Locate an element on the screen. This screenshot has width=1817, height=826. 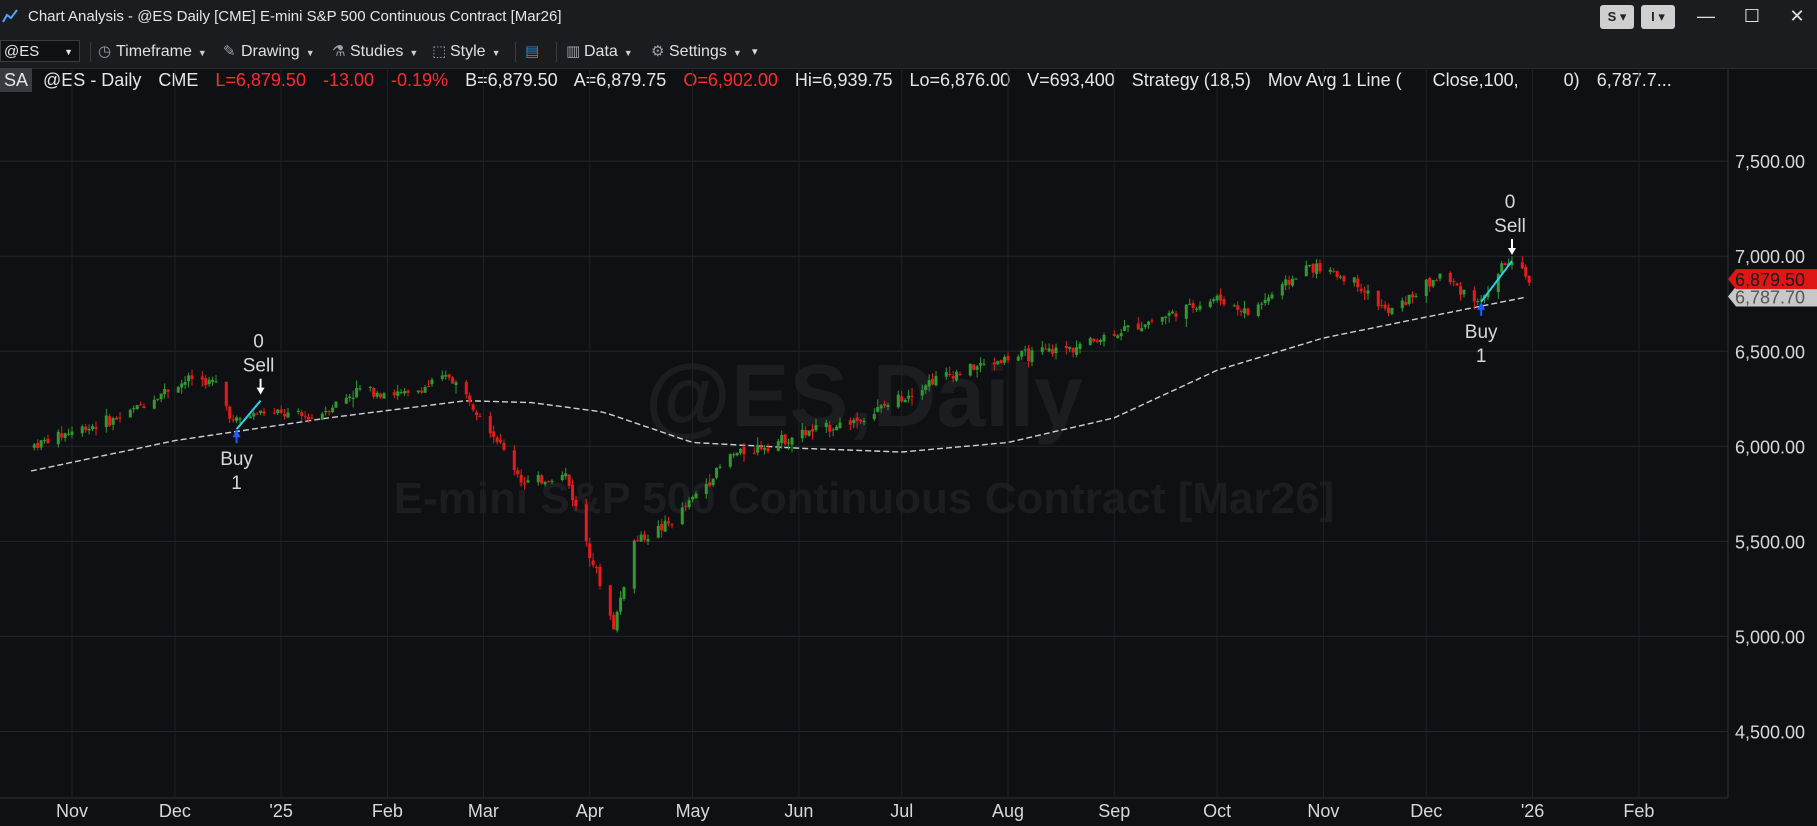
x-axis-tick-label: '25 is located at coordinates (280, 811).